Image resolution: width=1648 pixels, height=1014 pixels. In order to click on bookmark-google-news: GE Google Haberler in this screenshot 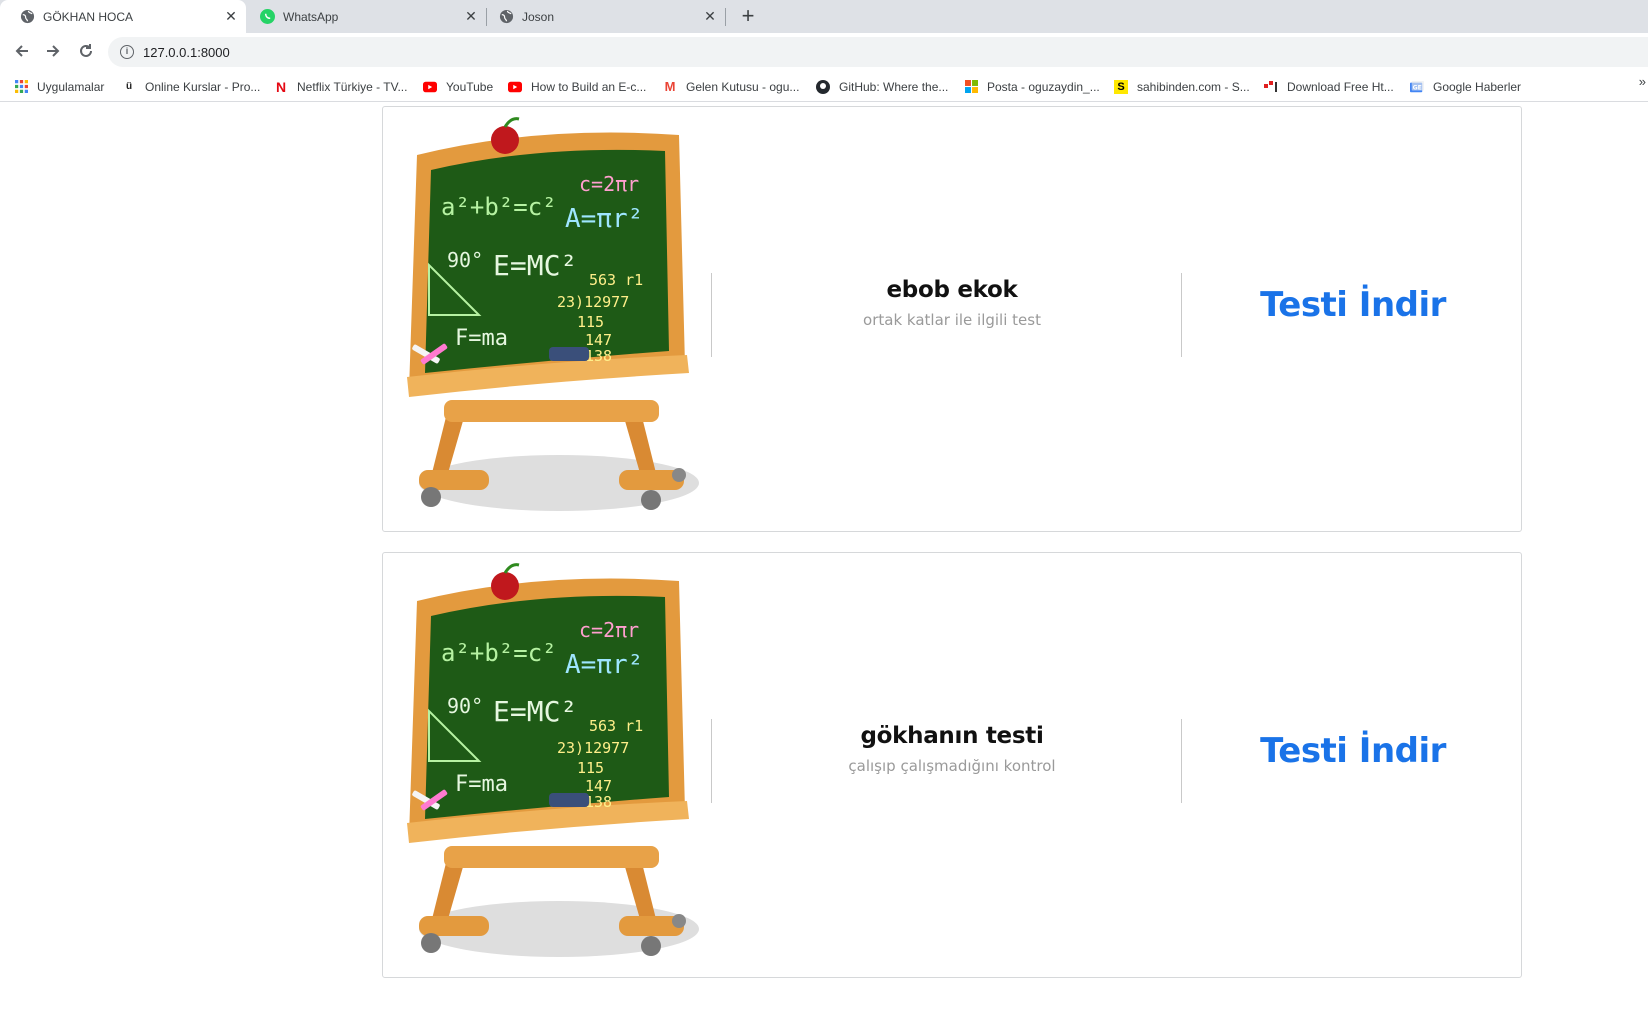, I will do `click(1465, 86)`.